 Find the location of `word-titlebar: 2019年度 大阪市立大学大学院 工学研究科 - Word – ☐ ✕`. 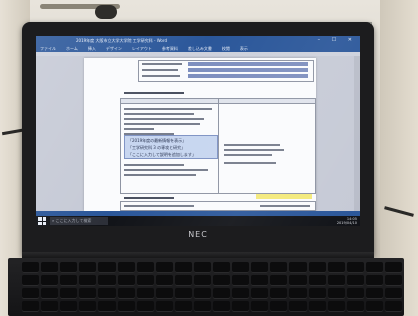

word-titlebar: 2019年度 大阪市立大学大学院 工学研究科 - Word – ☐ ✕ is located at coordinates (198, 40).